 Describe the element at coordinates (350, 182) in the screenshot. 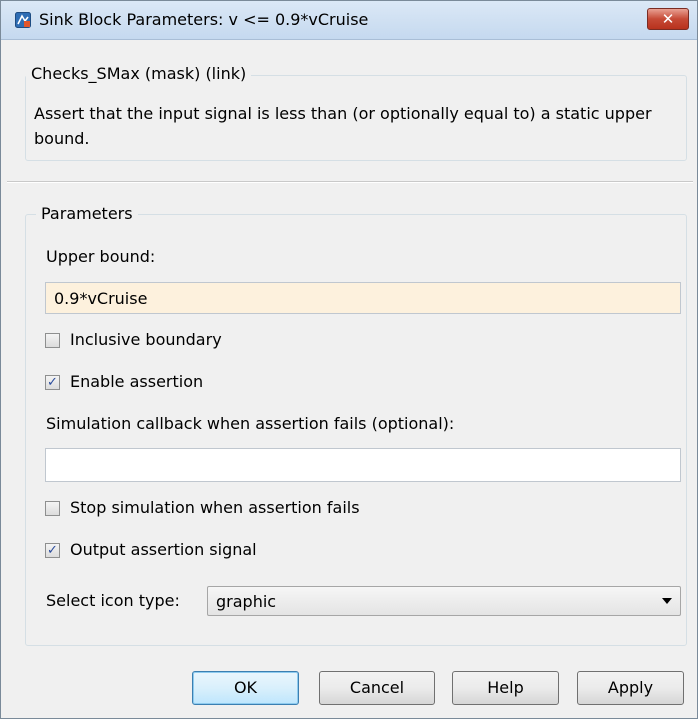

I see `separator` at that location.